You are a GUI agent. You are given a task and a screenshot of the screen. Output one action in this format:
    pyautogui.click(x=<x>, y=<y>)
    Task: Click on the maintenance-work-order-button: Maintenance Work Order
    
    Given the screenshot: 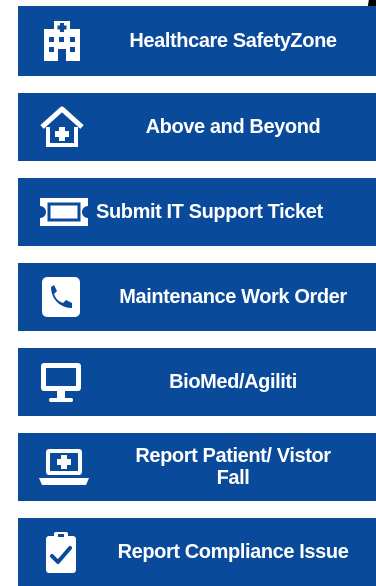 What is the action you would take?
    pyautogui.click(x=197, y=297)
    